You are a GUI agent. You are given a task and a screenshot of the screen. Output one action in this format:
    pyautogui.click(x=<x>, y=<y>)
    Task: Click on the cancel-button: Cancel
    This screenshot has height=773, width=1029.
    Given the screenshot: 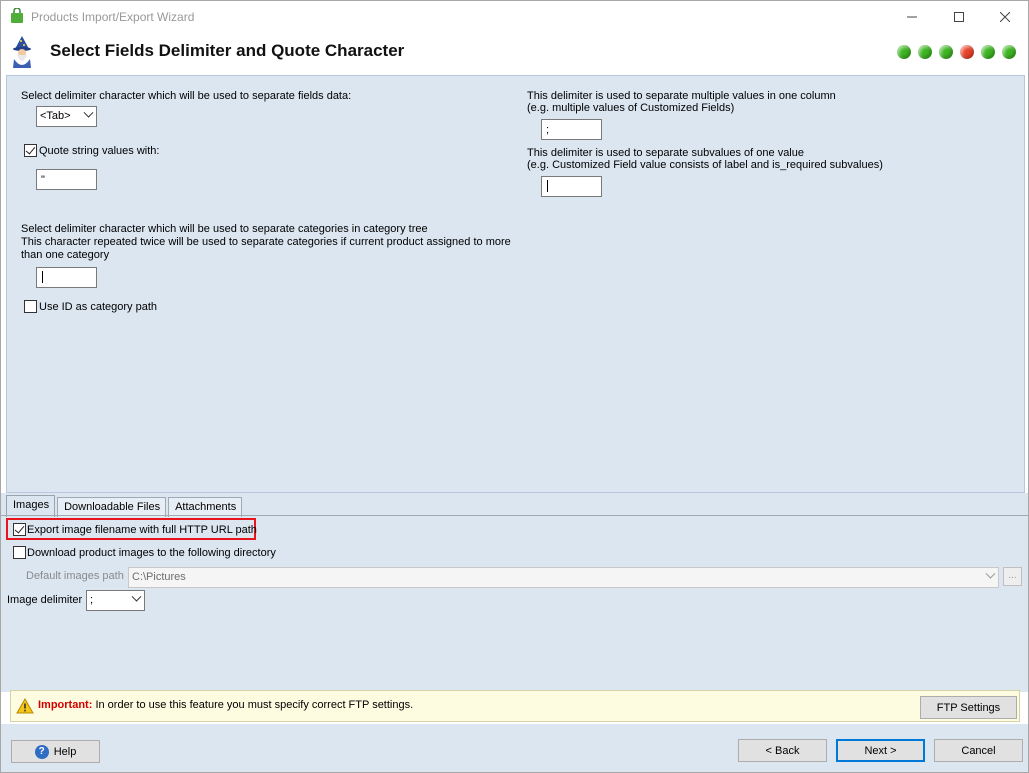 What is the action you would take?
    pyautogui.click(x=978, y=750)
    